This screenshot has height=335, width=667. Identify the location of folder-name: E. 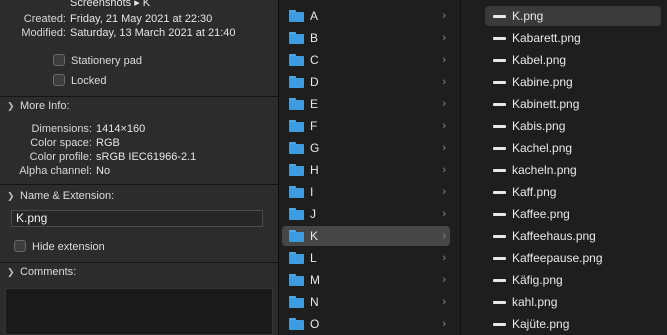
(314, 104).